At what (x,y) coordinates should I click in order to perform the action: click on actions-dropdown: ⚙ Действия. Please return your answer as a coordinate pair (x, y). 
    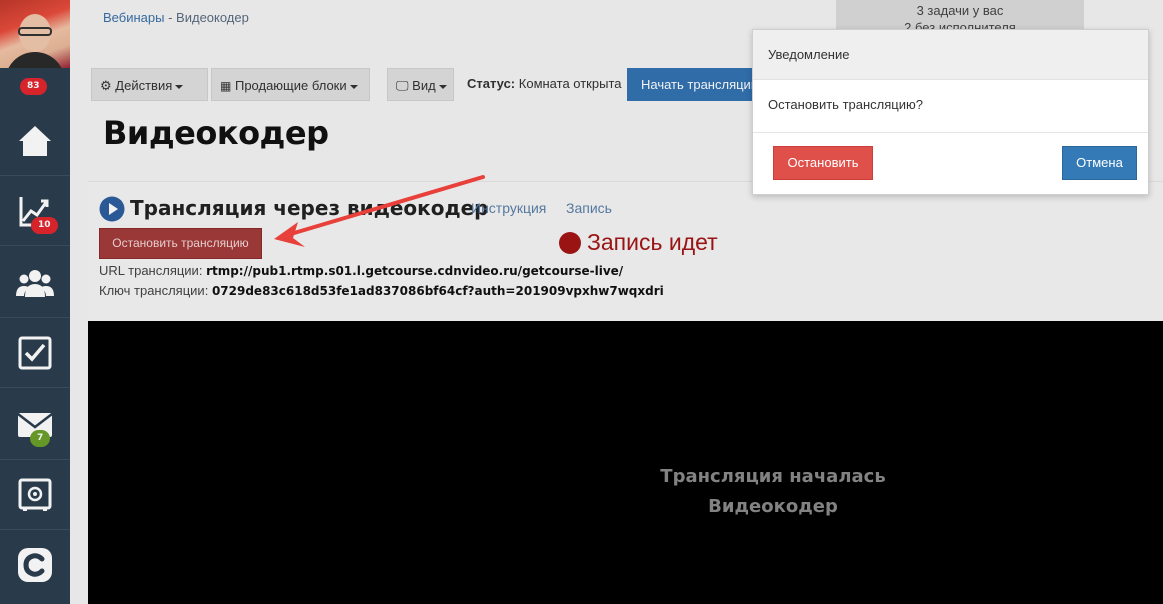
    Looking at the image, I should click on (149, 84).